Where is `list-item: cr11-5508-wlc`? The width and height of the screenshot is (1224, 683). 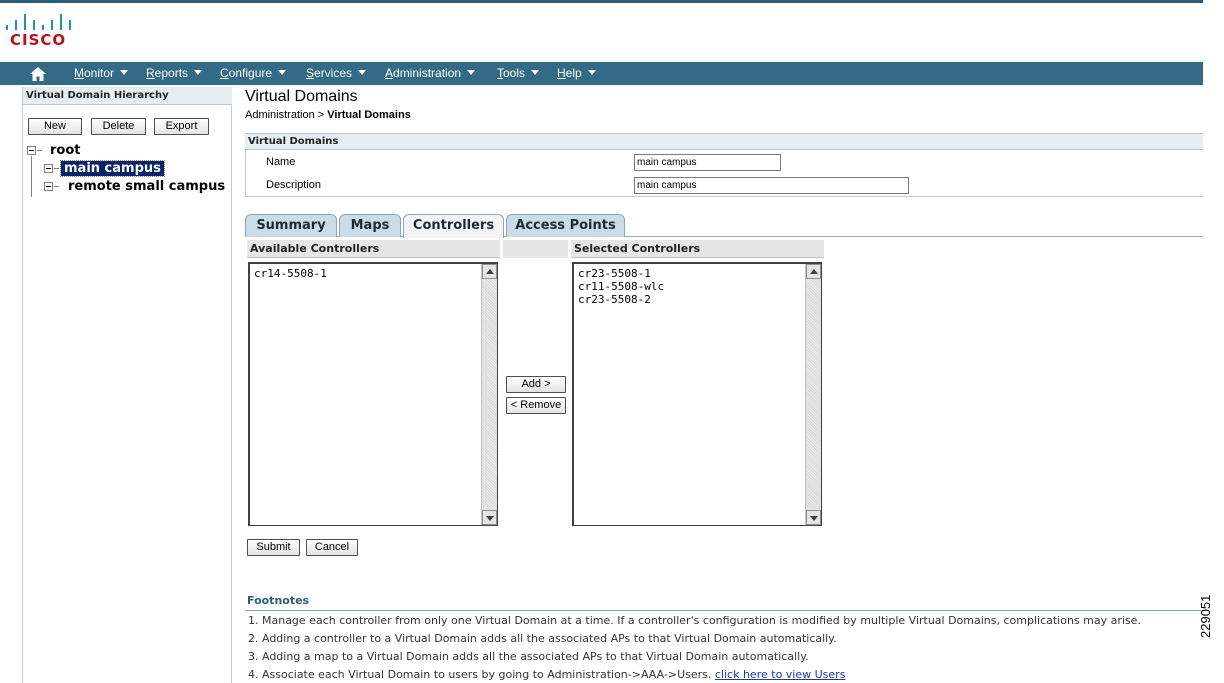
list-item: cr11-5508-wlc is located at coordinates (621, 286).